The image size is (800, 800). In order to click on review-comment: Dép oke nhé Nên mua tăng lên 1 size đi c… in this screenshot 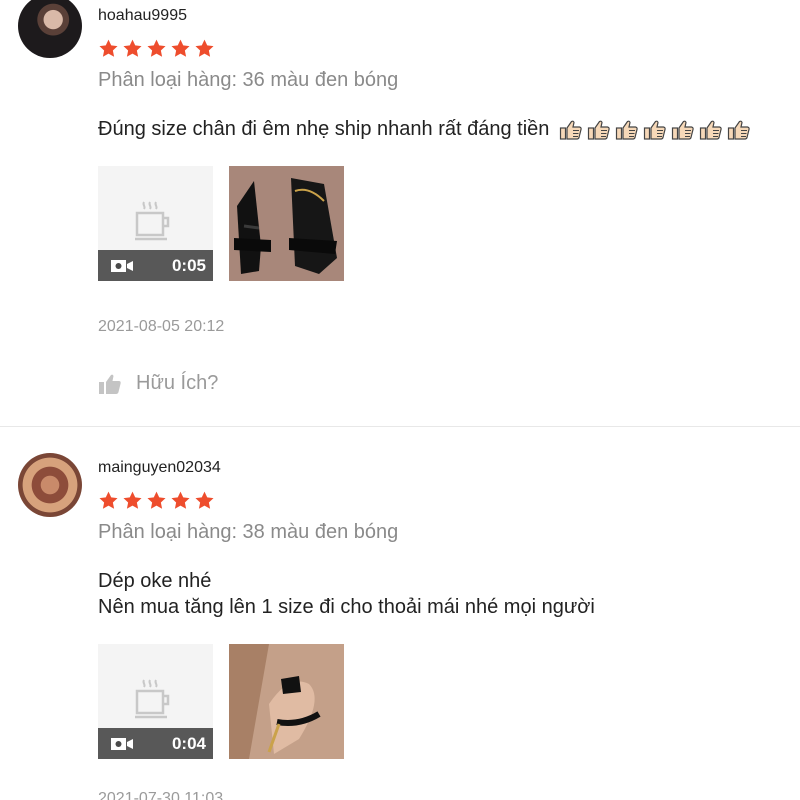, I will do `click(346, 594)`.